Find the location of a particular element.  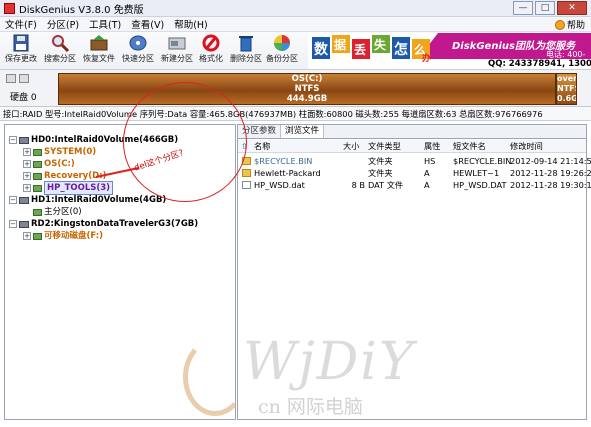

tree-item-hd0: − HD0:IntelRaid0Volume(466GB) is located at coordinates (93, 140).